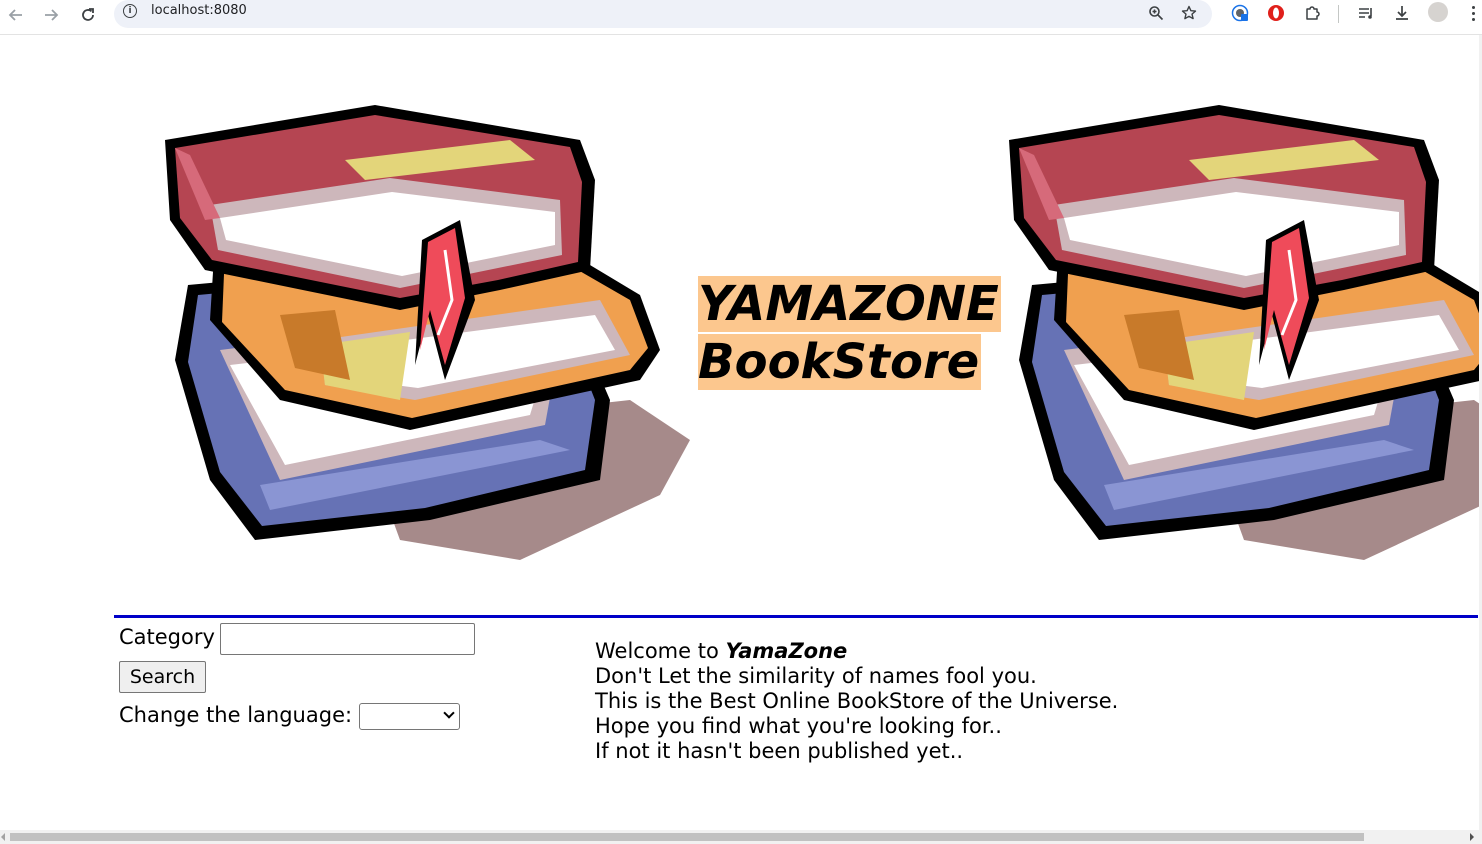 The height and width of the screenshot is (844, 1482). Describe the element at coordinates (663, 14) in the screenshot. I see `address-bar: i localhost:8080` at that location.